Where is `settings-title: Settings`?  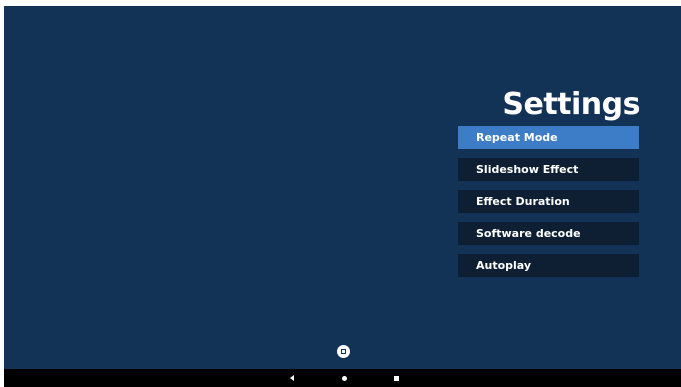
settings-title: Settings is located at coordinates (571, 104).